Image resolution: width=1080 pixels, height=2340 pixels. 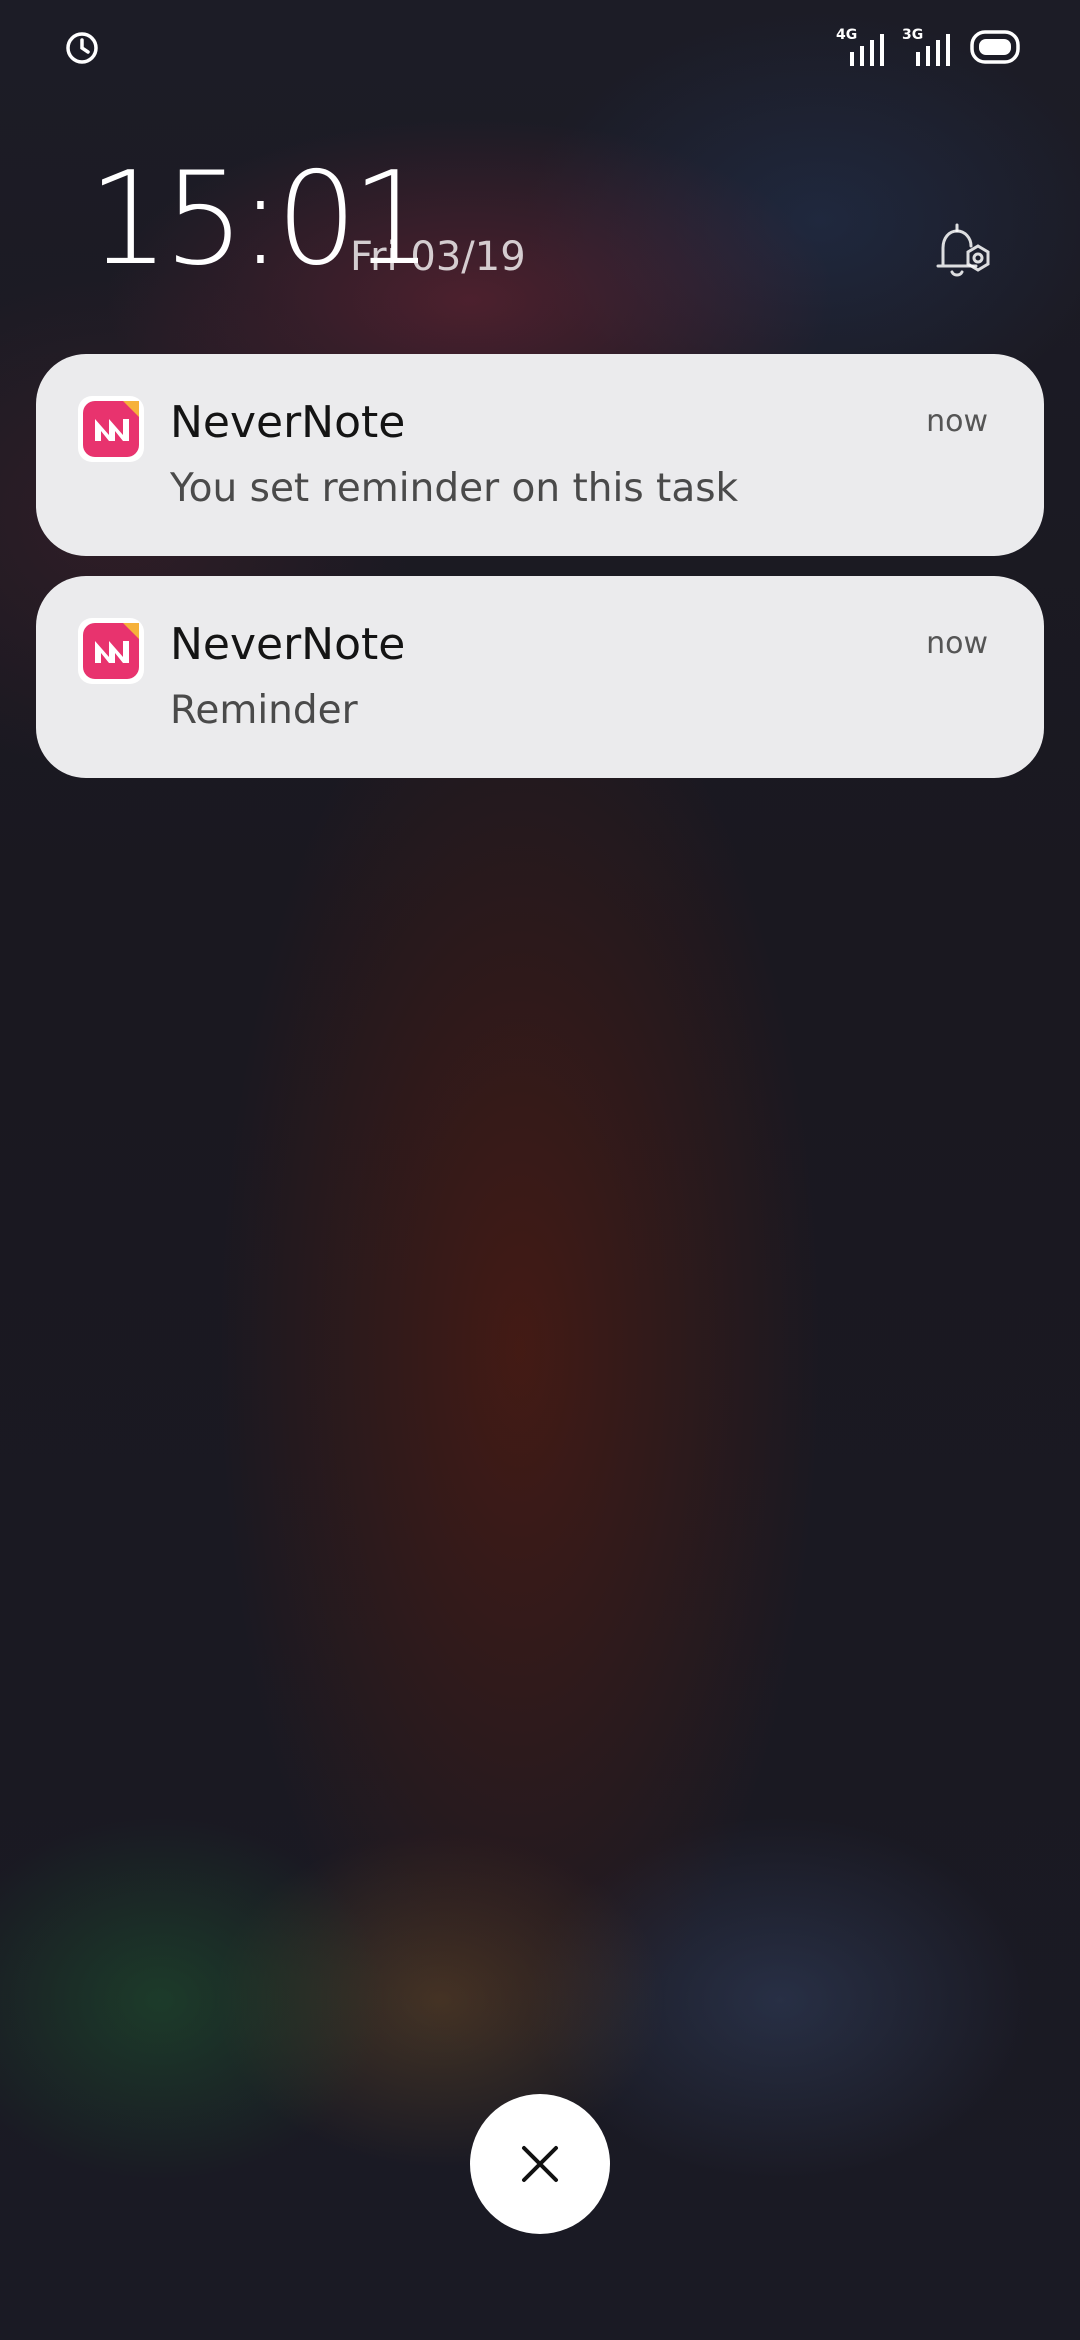 I want to click on close-icon, so click(x=540, y=2164).